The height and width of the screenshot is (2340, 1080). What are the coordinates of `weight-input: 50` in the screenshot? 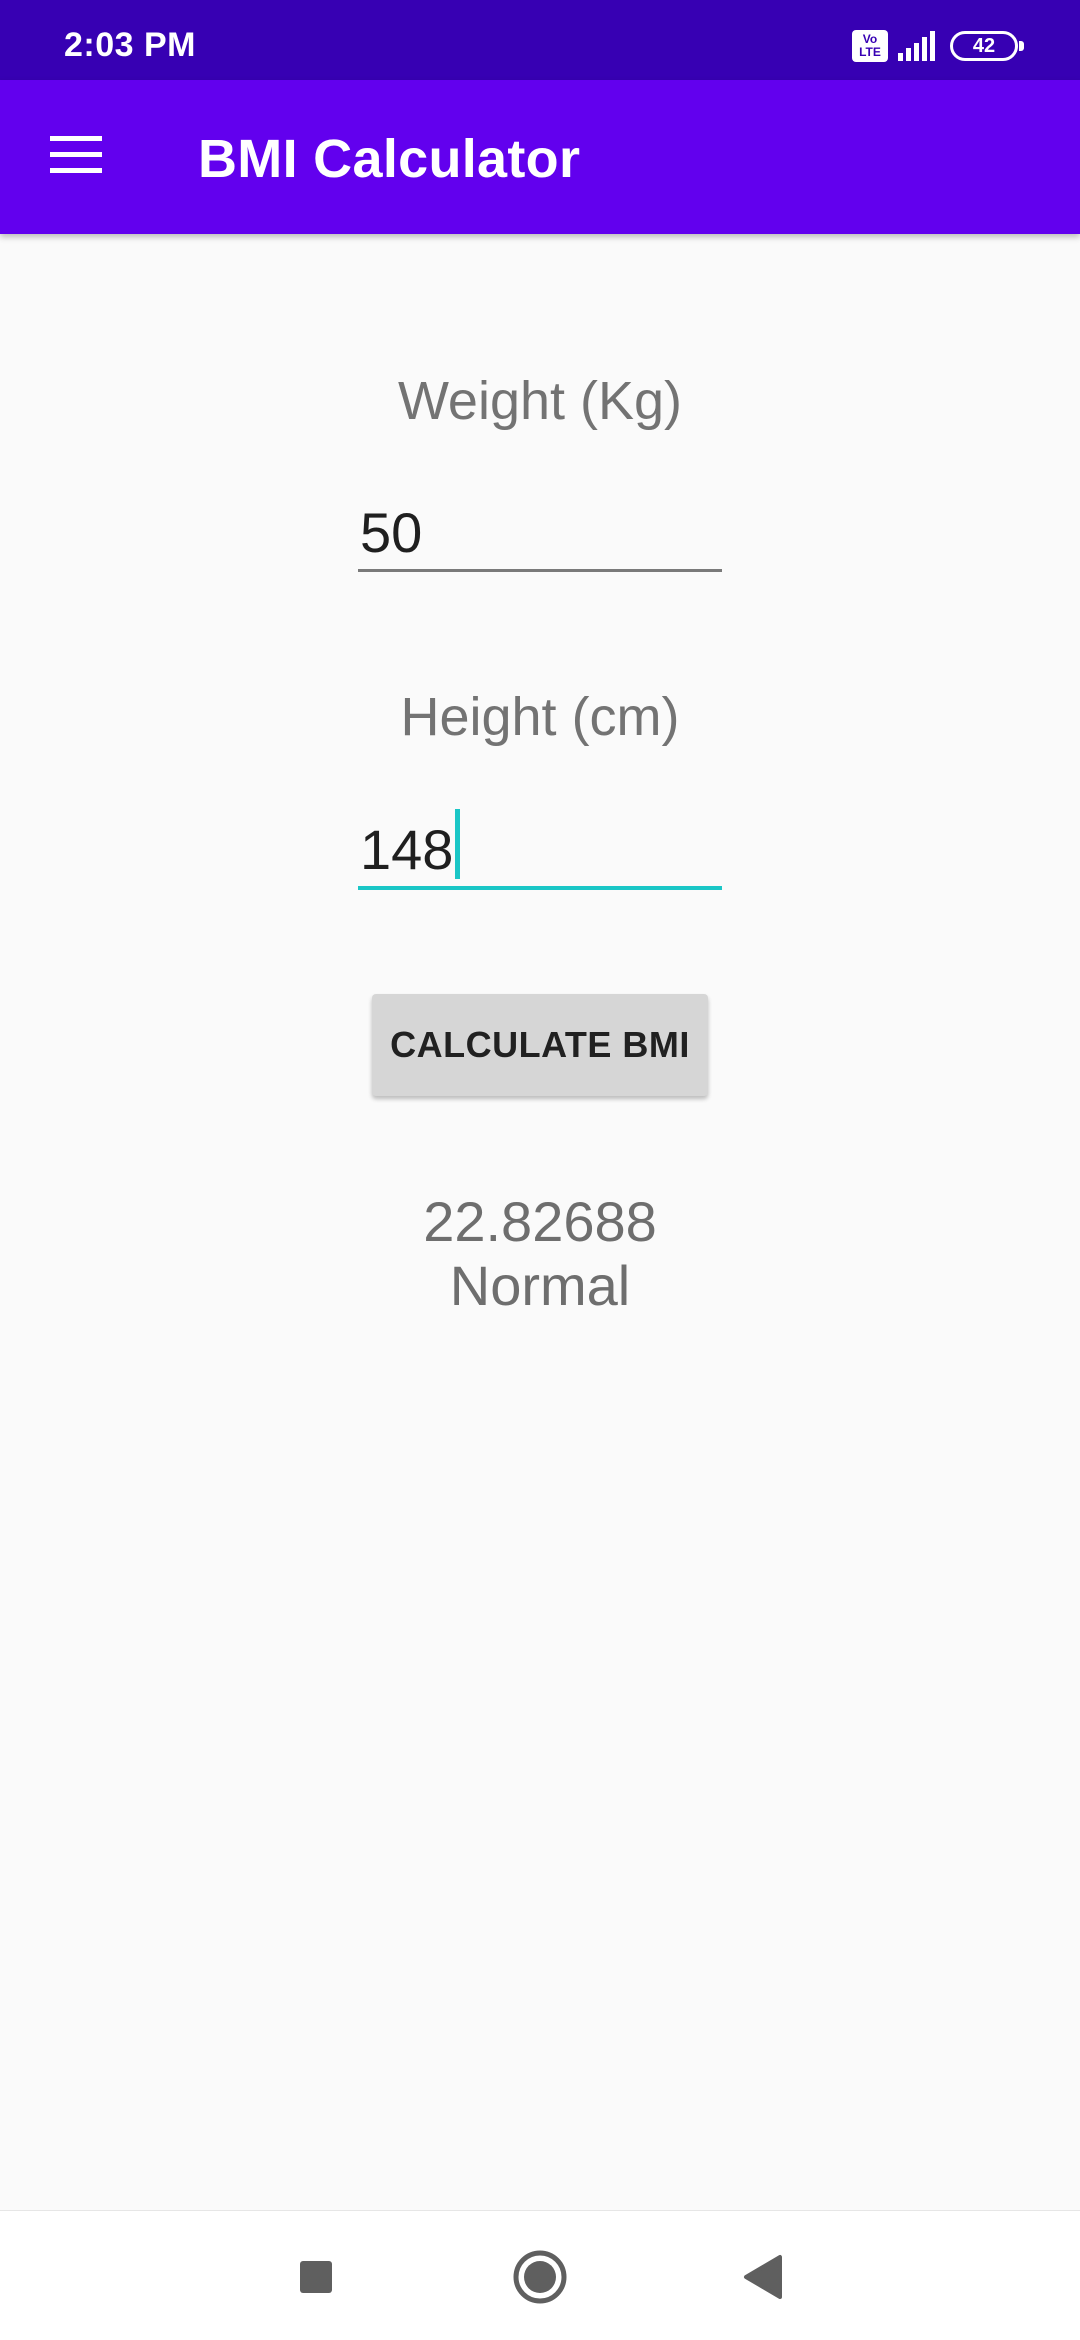 It's located at (540, 536).